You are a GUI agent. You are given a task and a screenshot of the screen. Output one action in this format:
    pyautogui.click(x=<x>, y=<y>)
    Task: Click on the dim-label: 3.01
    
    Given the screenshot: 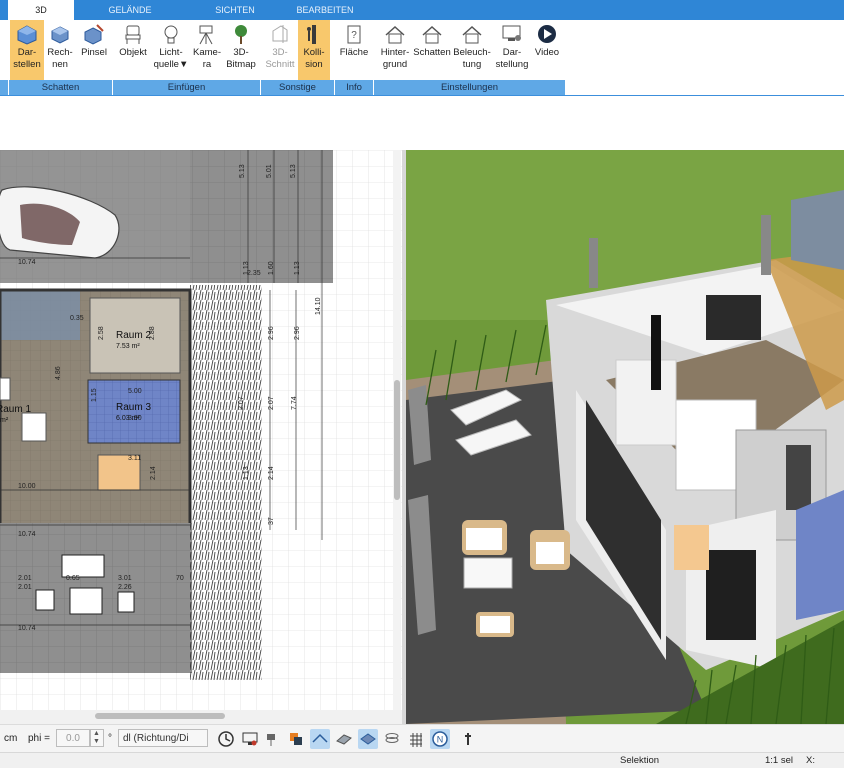 What is the action you would take?
    pyautogui.click(x=125, y=578)
    